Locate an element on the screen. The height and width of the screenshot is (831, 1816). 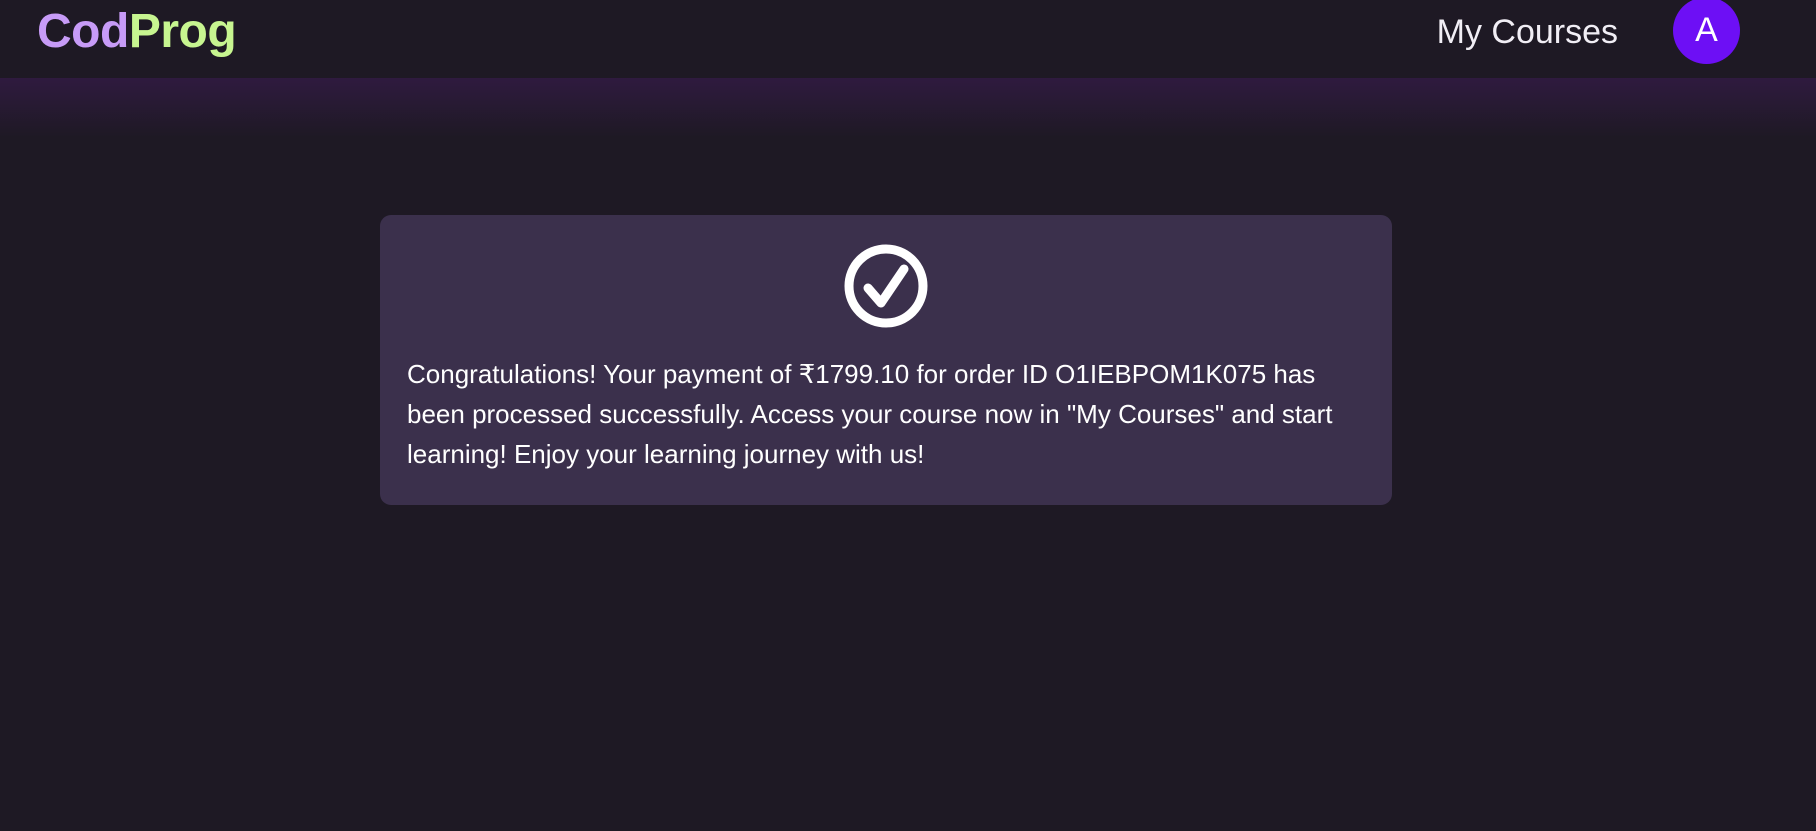
top-navbar: CodProg My Courses A is located at coordinates (908, 39).